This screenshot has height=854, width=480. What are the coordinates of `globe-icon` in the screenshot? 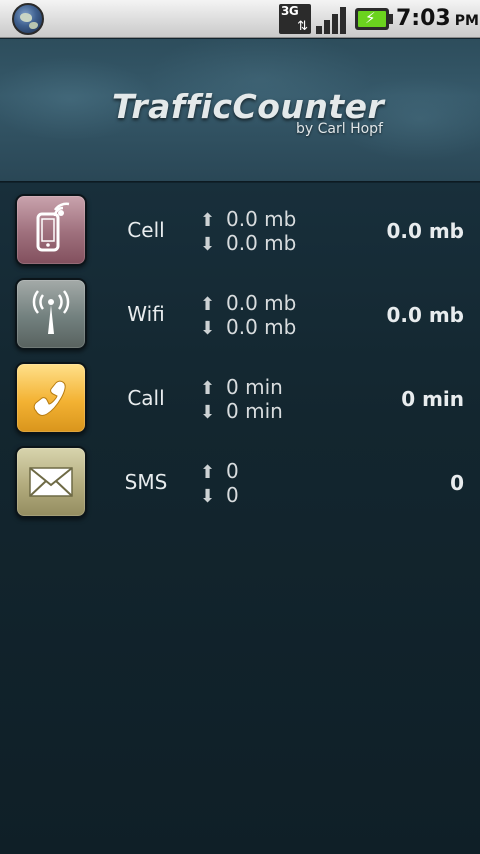 It's located at (28, 19).